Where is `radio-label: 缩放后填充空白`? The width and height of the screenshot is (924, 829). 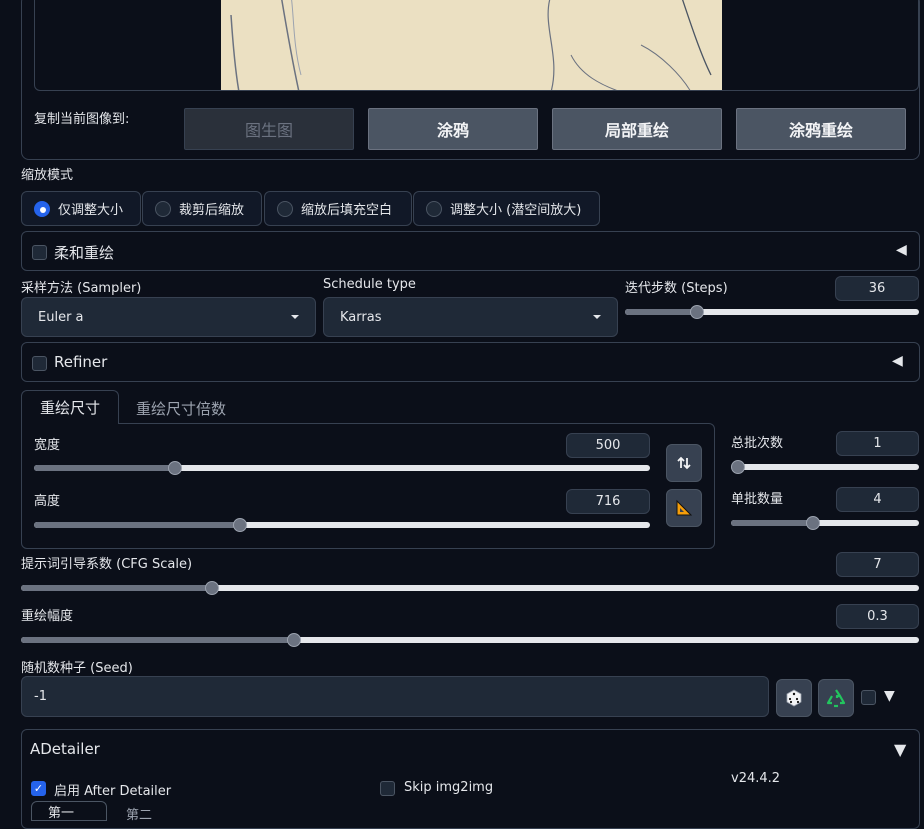
radio-label: 缩放后填充空白 is located at coordinates (347, 210).